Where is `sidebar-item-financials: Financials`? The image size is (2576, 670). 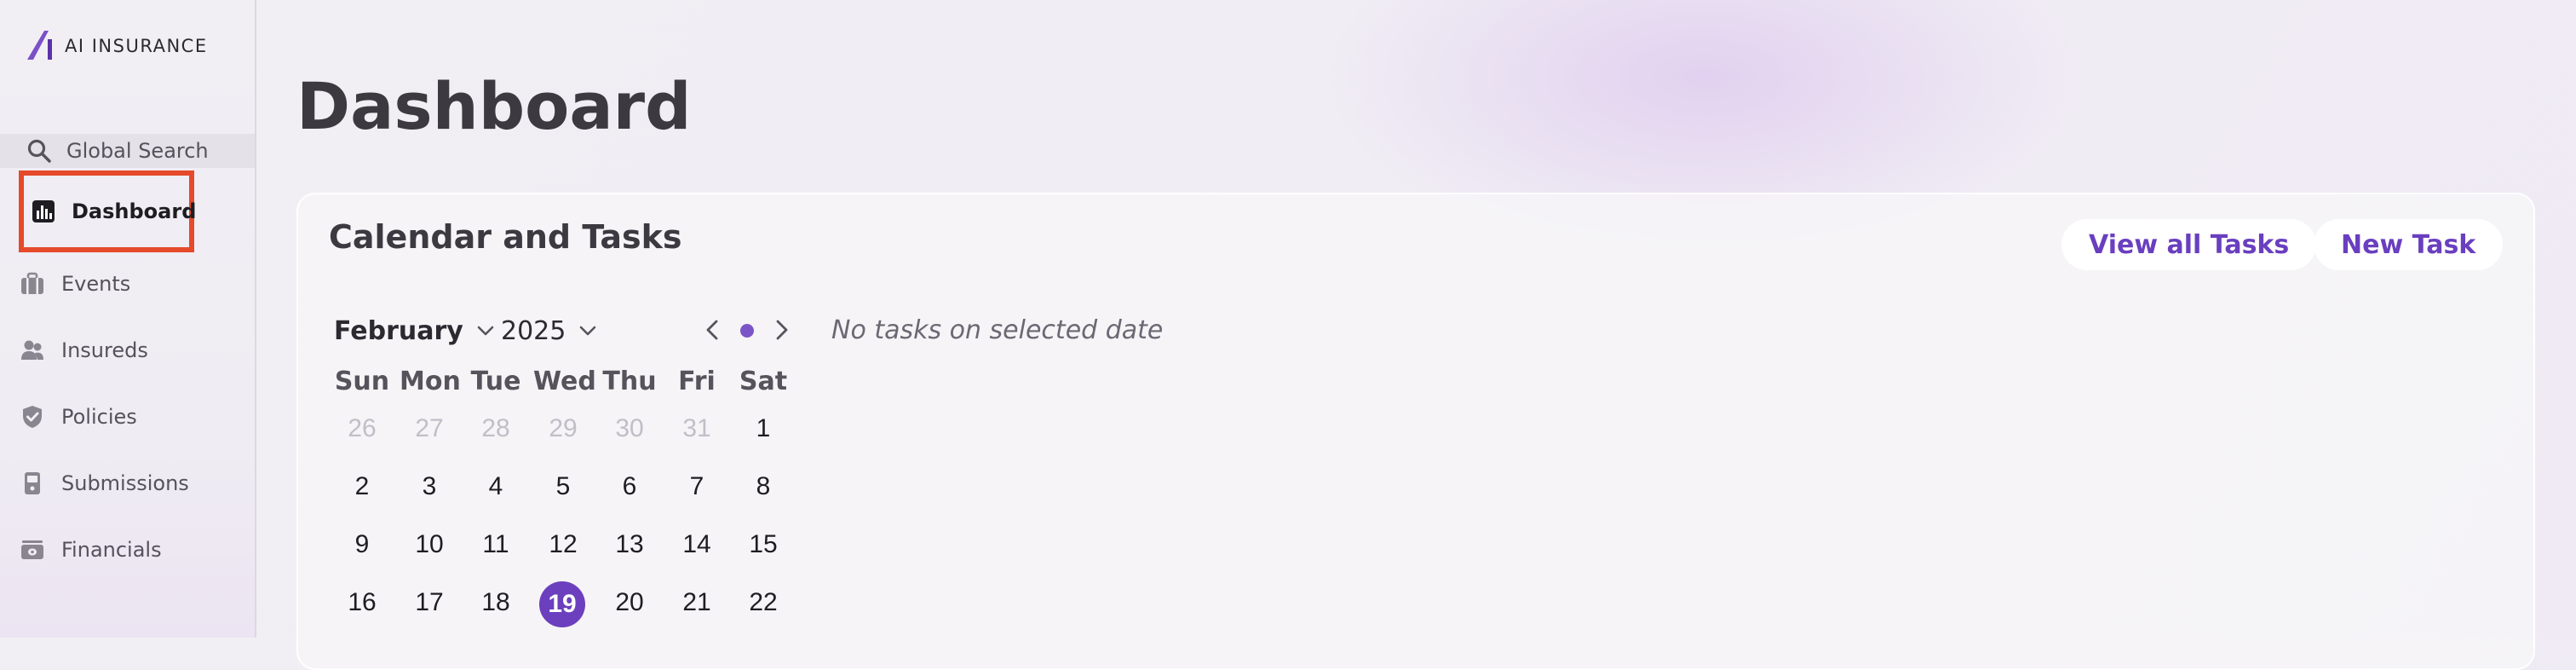
sidebar-item-financials: Financials is located at coordinates (91, 550).